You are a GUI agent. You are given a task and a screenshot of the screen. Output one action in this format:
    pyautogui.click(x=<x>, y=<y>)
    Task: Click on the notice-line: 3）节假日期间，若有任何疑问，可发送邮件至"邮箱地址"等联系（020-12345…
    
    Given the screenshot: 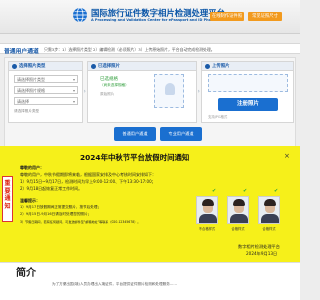 What is the action you would take?
    pyautogui.click(x=80, y=222)
    